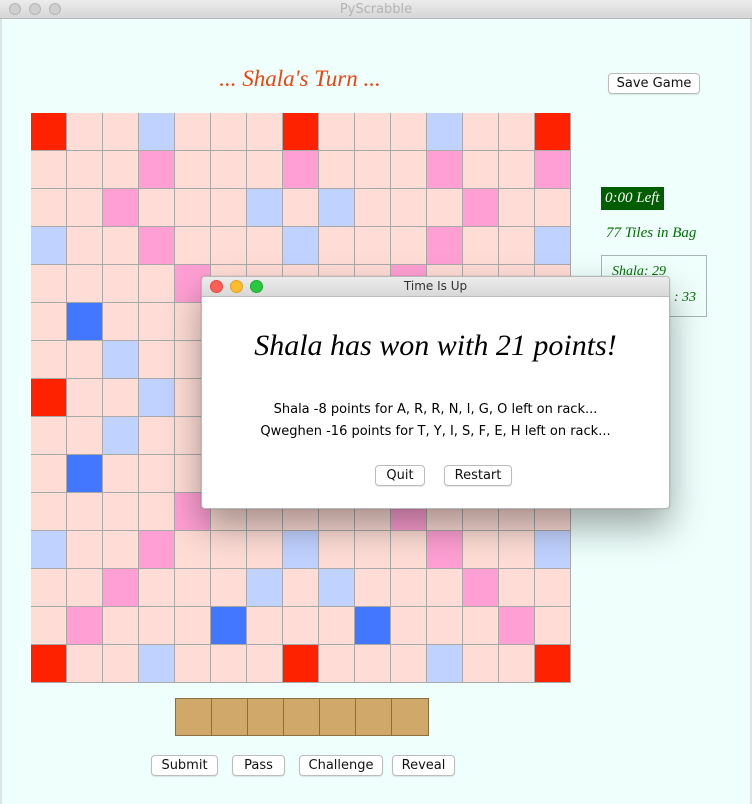 The width and height of the screenshot is (752, 804). I want to click on challenge-button: Challenge, so click(341, 765).